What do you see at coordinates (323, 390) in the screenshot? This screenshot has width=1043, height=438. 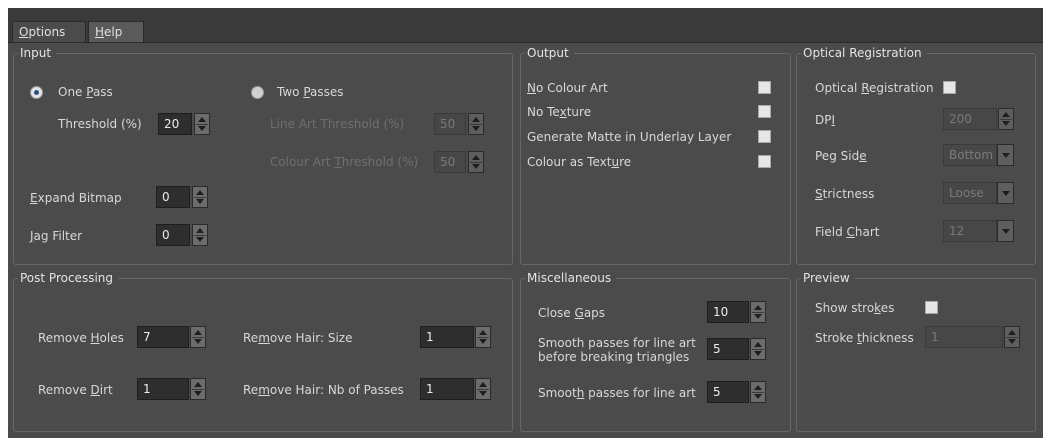 I see `remove-hair-passes-label: Remove Hair: Nb of Passes` at bounding box center [323, 390].